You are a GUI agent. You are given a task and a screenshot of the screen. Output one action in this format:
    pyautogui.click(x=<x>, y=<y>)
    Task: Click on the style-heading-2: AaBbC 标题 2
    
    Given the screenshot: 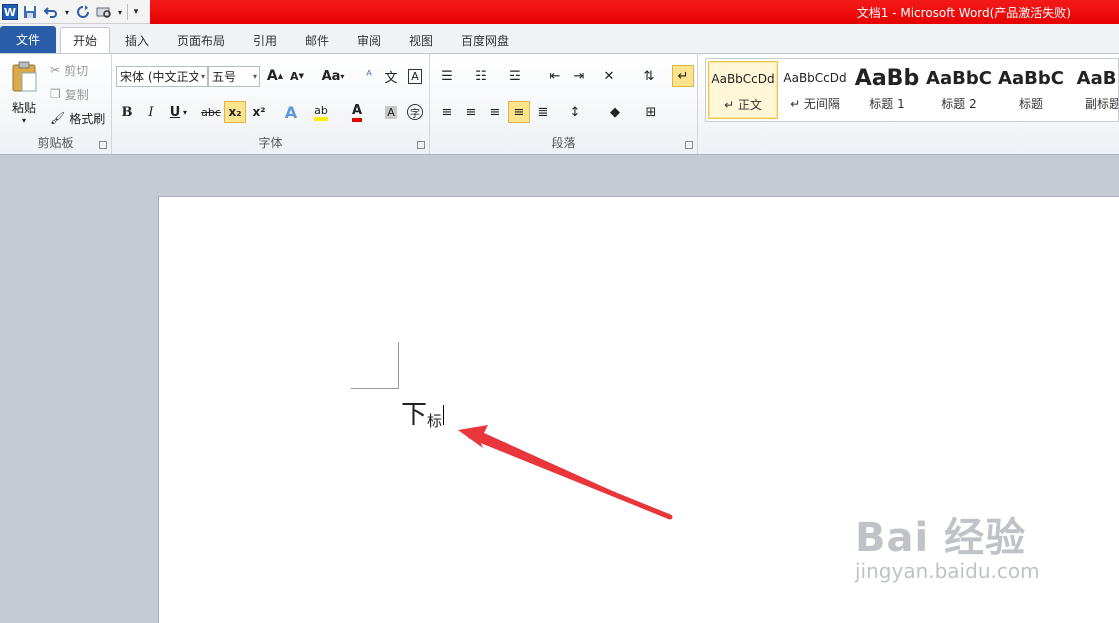 What is the action you would take?
    pyautogui.click(x=959, y=90)
    